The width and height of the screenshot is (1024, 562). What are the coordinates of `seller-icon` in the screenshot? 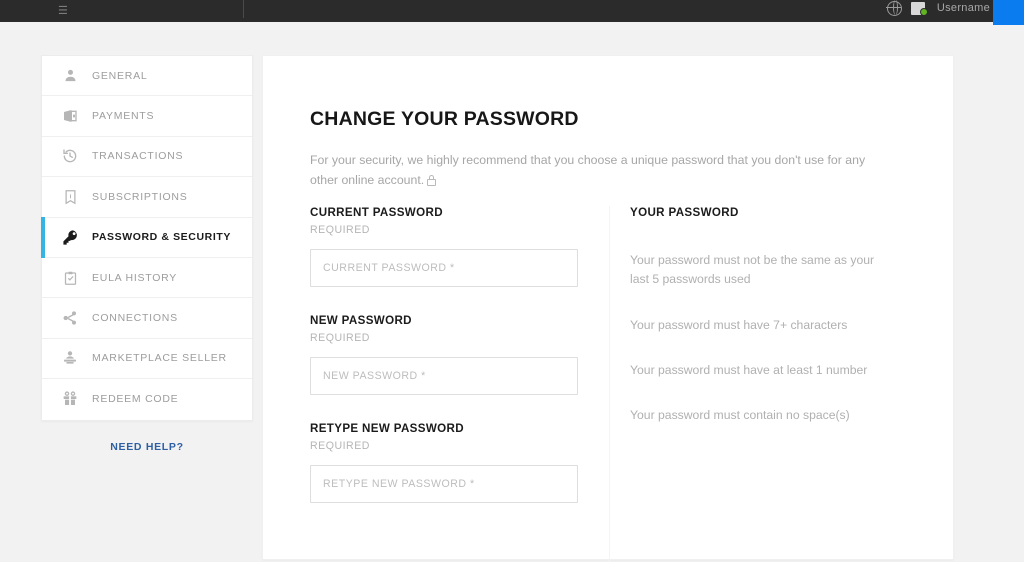 It's located at (70, 358).